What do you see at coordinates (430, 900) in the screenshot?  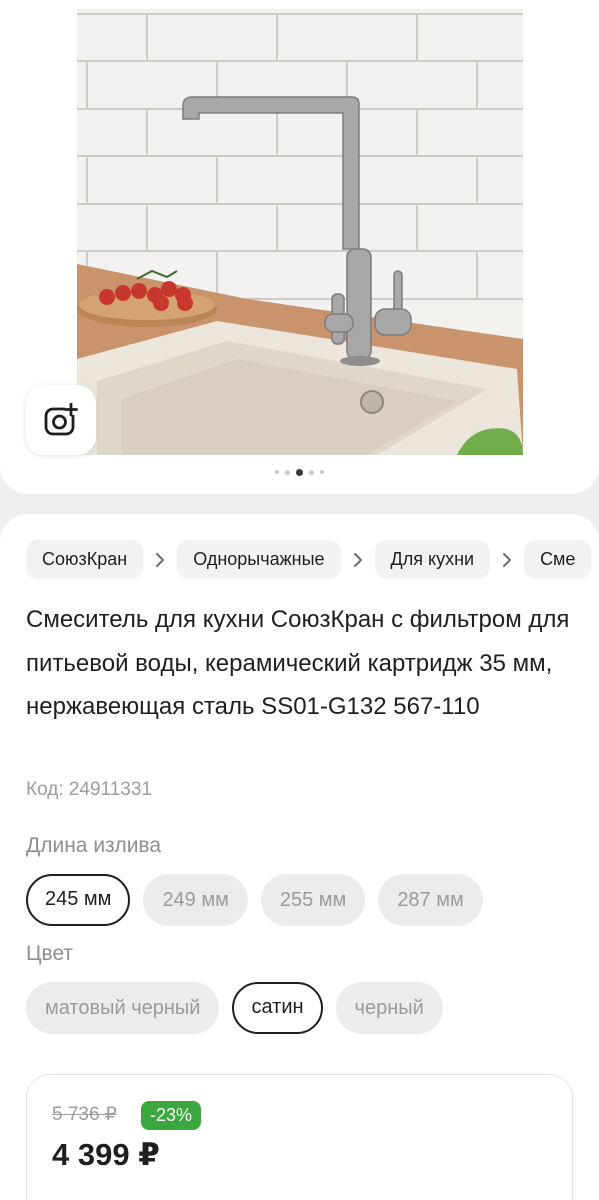 I see `spout-length-option: 287 мм` at bounding box center [430, 900].